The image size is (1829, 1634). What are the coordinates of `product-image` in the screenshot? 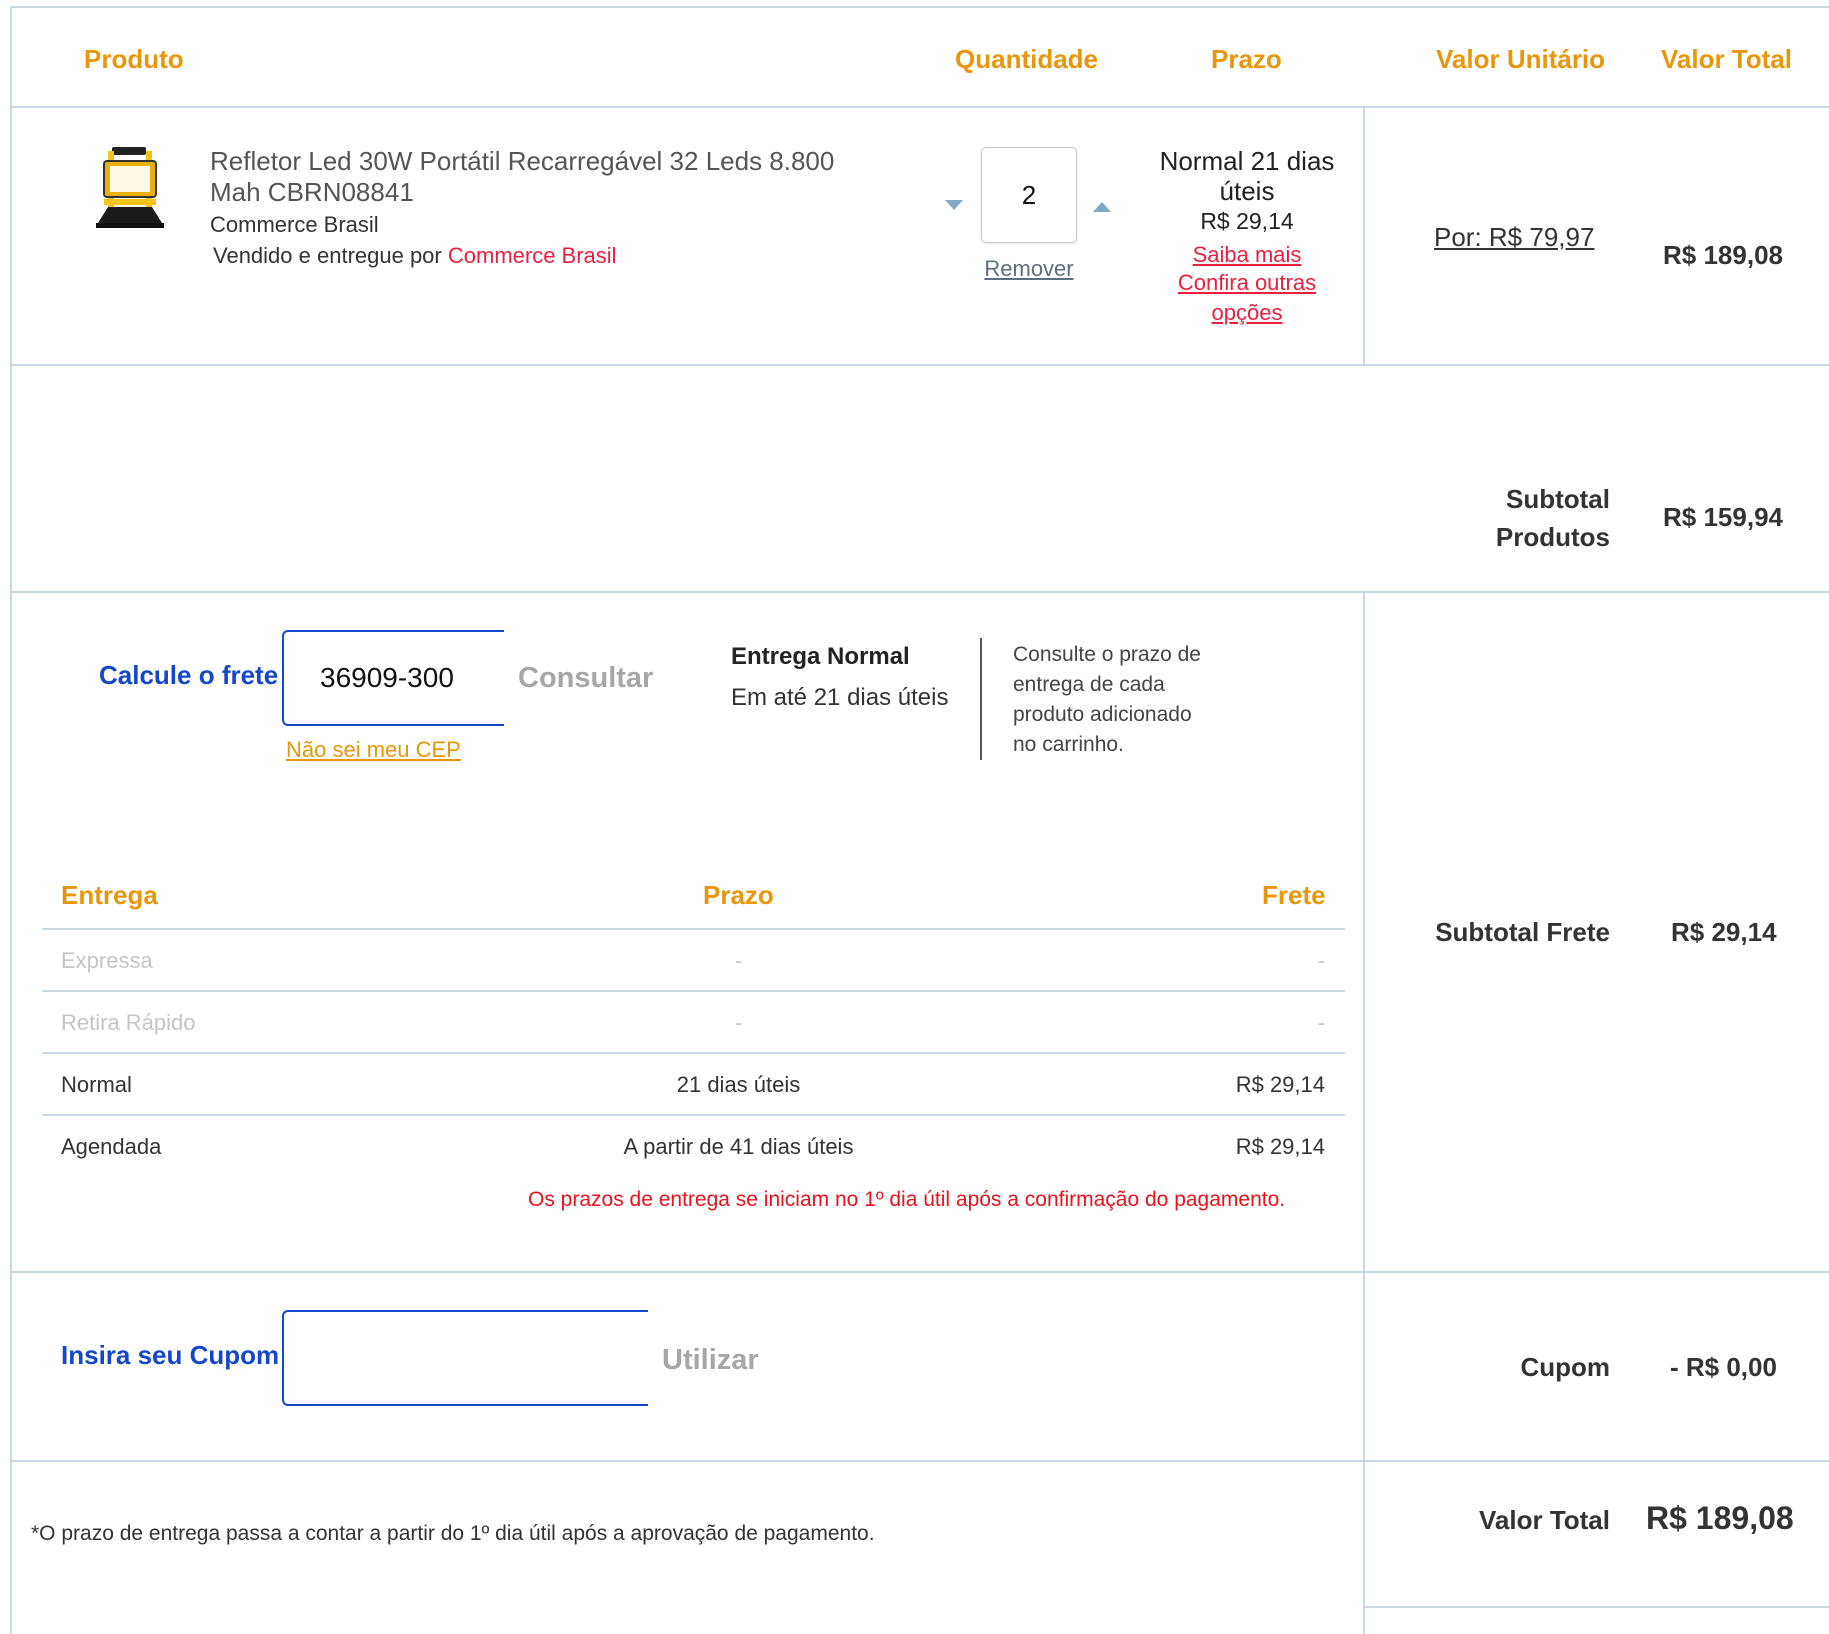 It's located at (130, 188).